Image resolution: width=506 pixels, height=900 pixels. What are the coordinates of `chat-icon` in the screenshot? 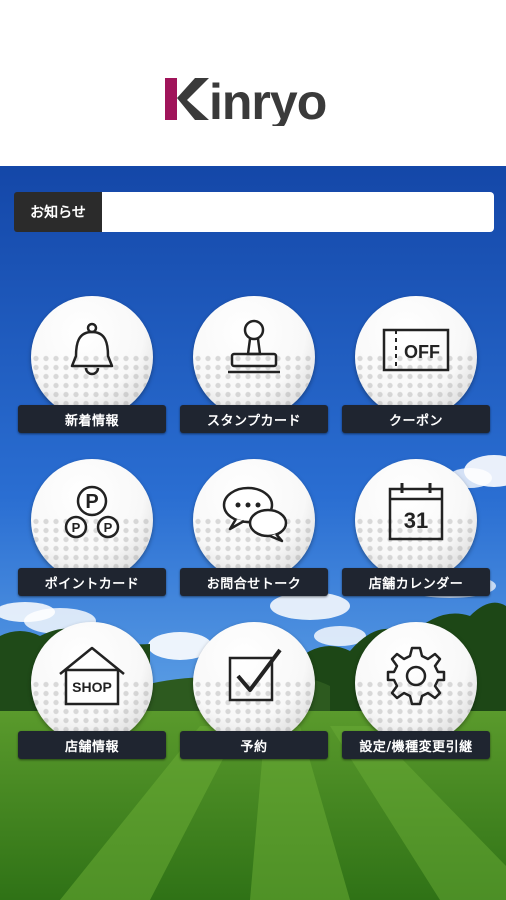 It's located at (255, 514).